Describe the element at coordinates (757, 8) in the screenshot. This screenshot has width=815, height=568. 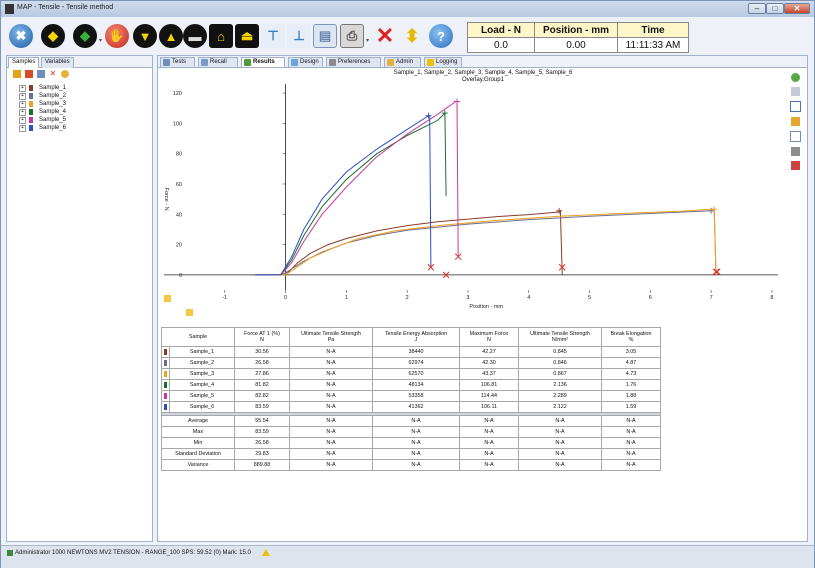
I see `minimize-button: –` at that location.